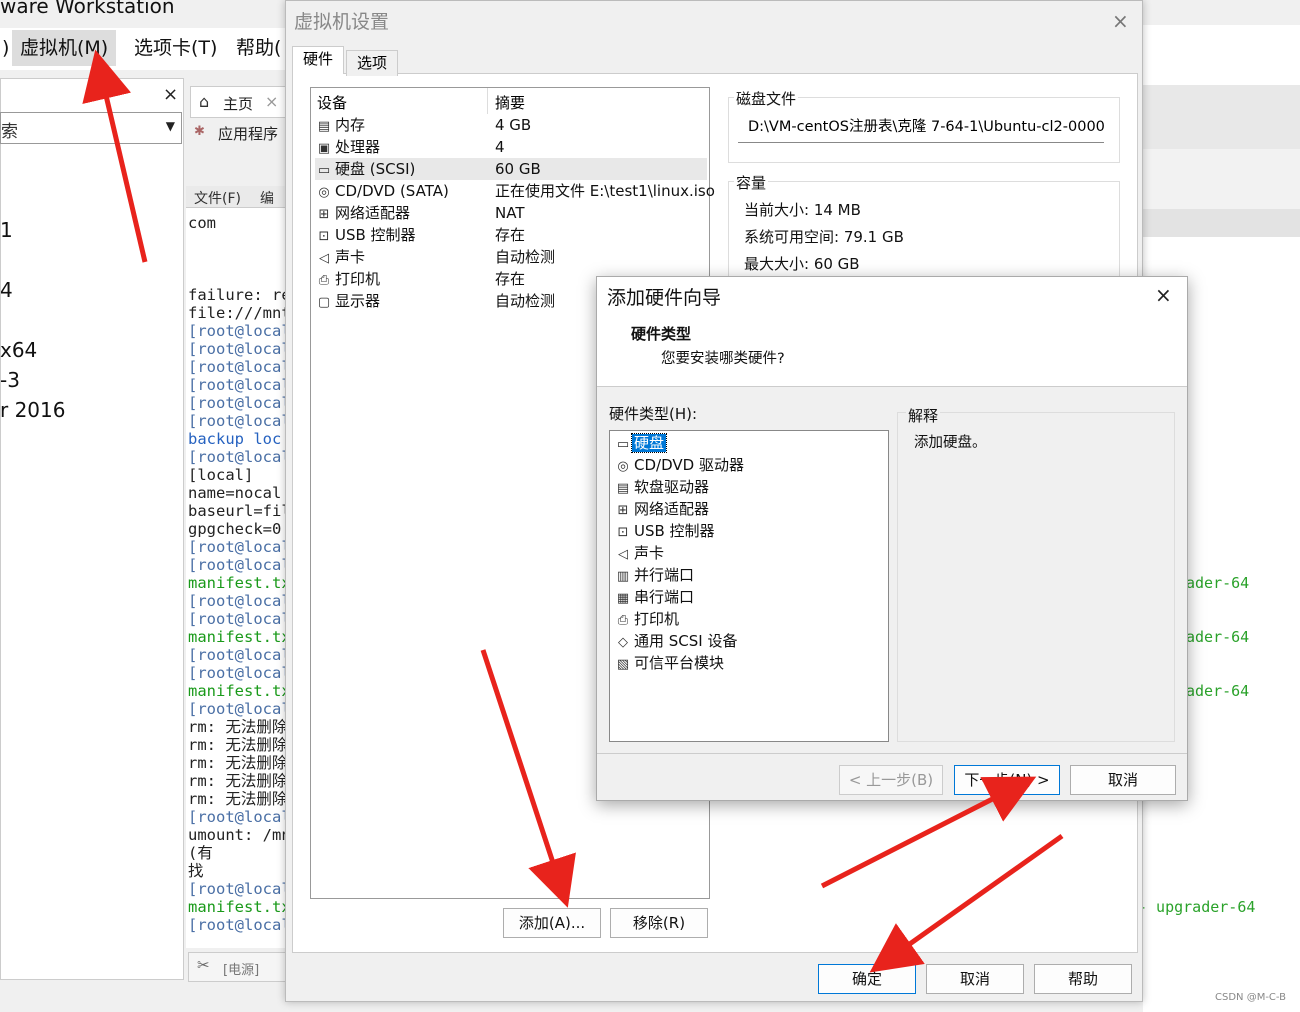  I want to click on column-device: 设备, so click(332, 102).